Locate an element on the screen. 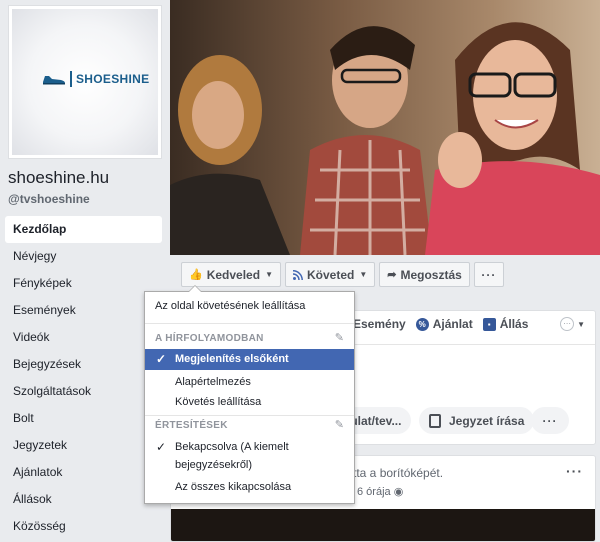 The width and height of the screenshot is (600, 542). note-icon is located at coordinates (435, 420).